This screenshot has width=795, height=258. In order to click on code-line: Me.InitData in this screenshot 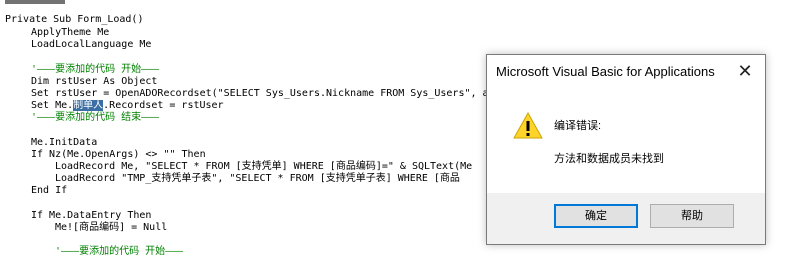, I will do `click(64, 142)`.